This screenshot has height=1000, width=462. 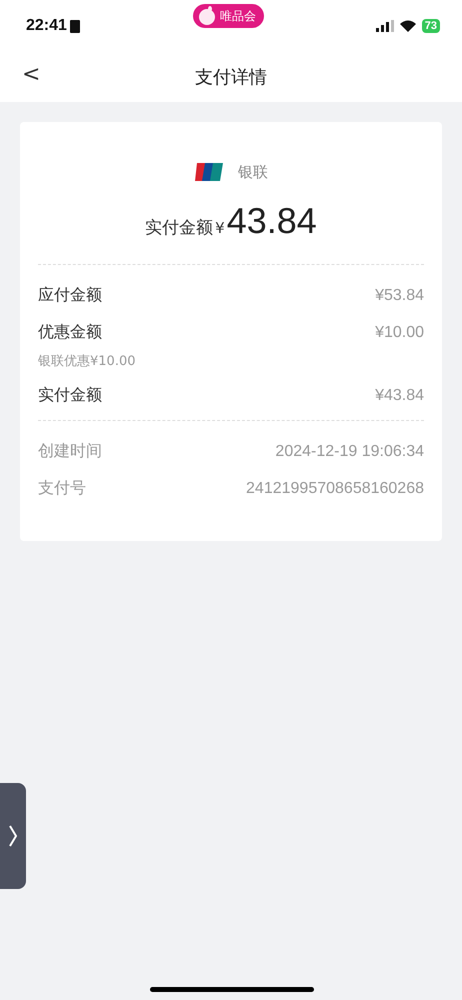 What do you see at coordinates (70, 295) in the screenshot?
I see `detail-label: 应付金额` at bounding box center [70, 295].